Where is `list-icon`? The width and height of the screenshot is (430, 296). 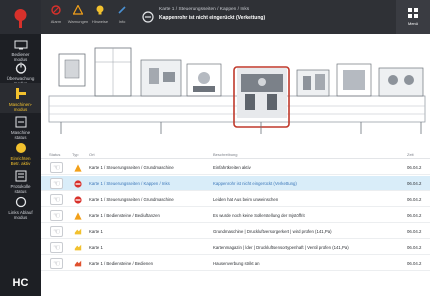
list-icon is located at coordinates (20, 176).